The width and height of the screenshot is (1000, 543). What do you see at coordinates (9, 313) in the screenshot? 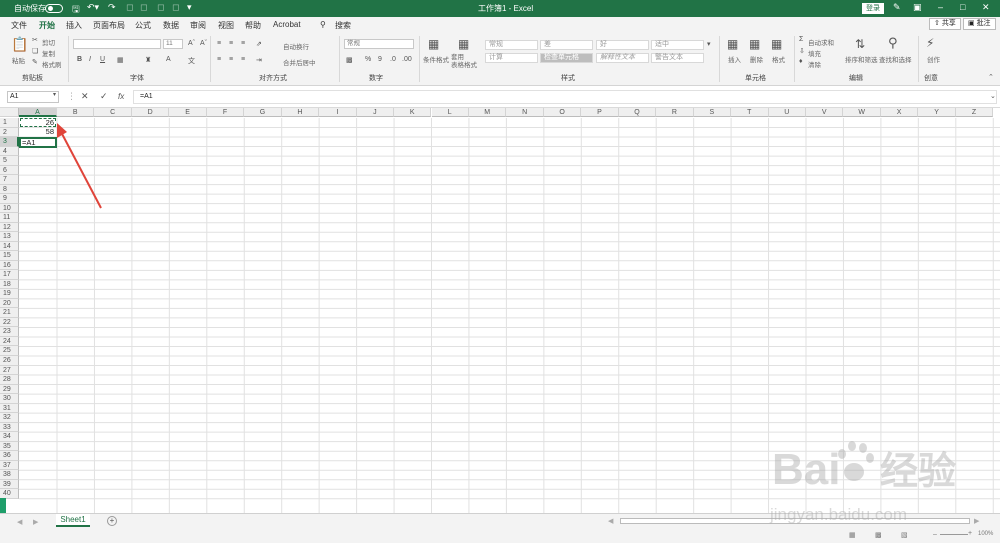
I see `row-header-21: 21` at bounding box center [9, 313].